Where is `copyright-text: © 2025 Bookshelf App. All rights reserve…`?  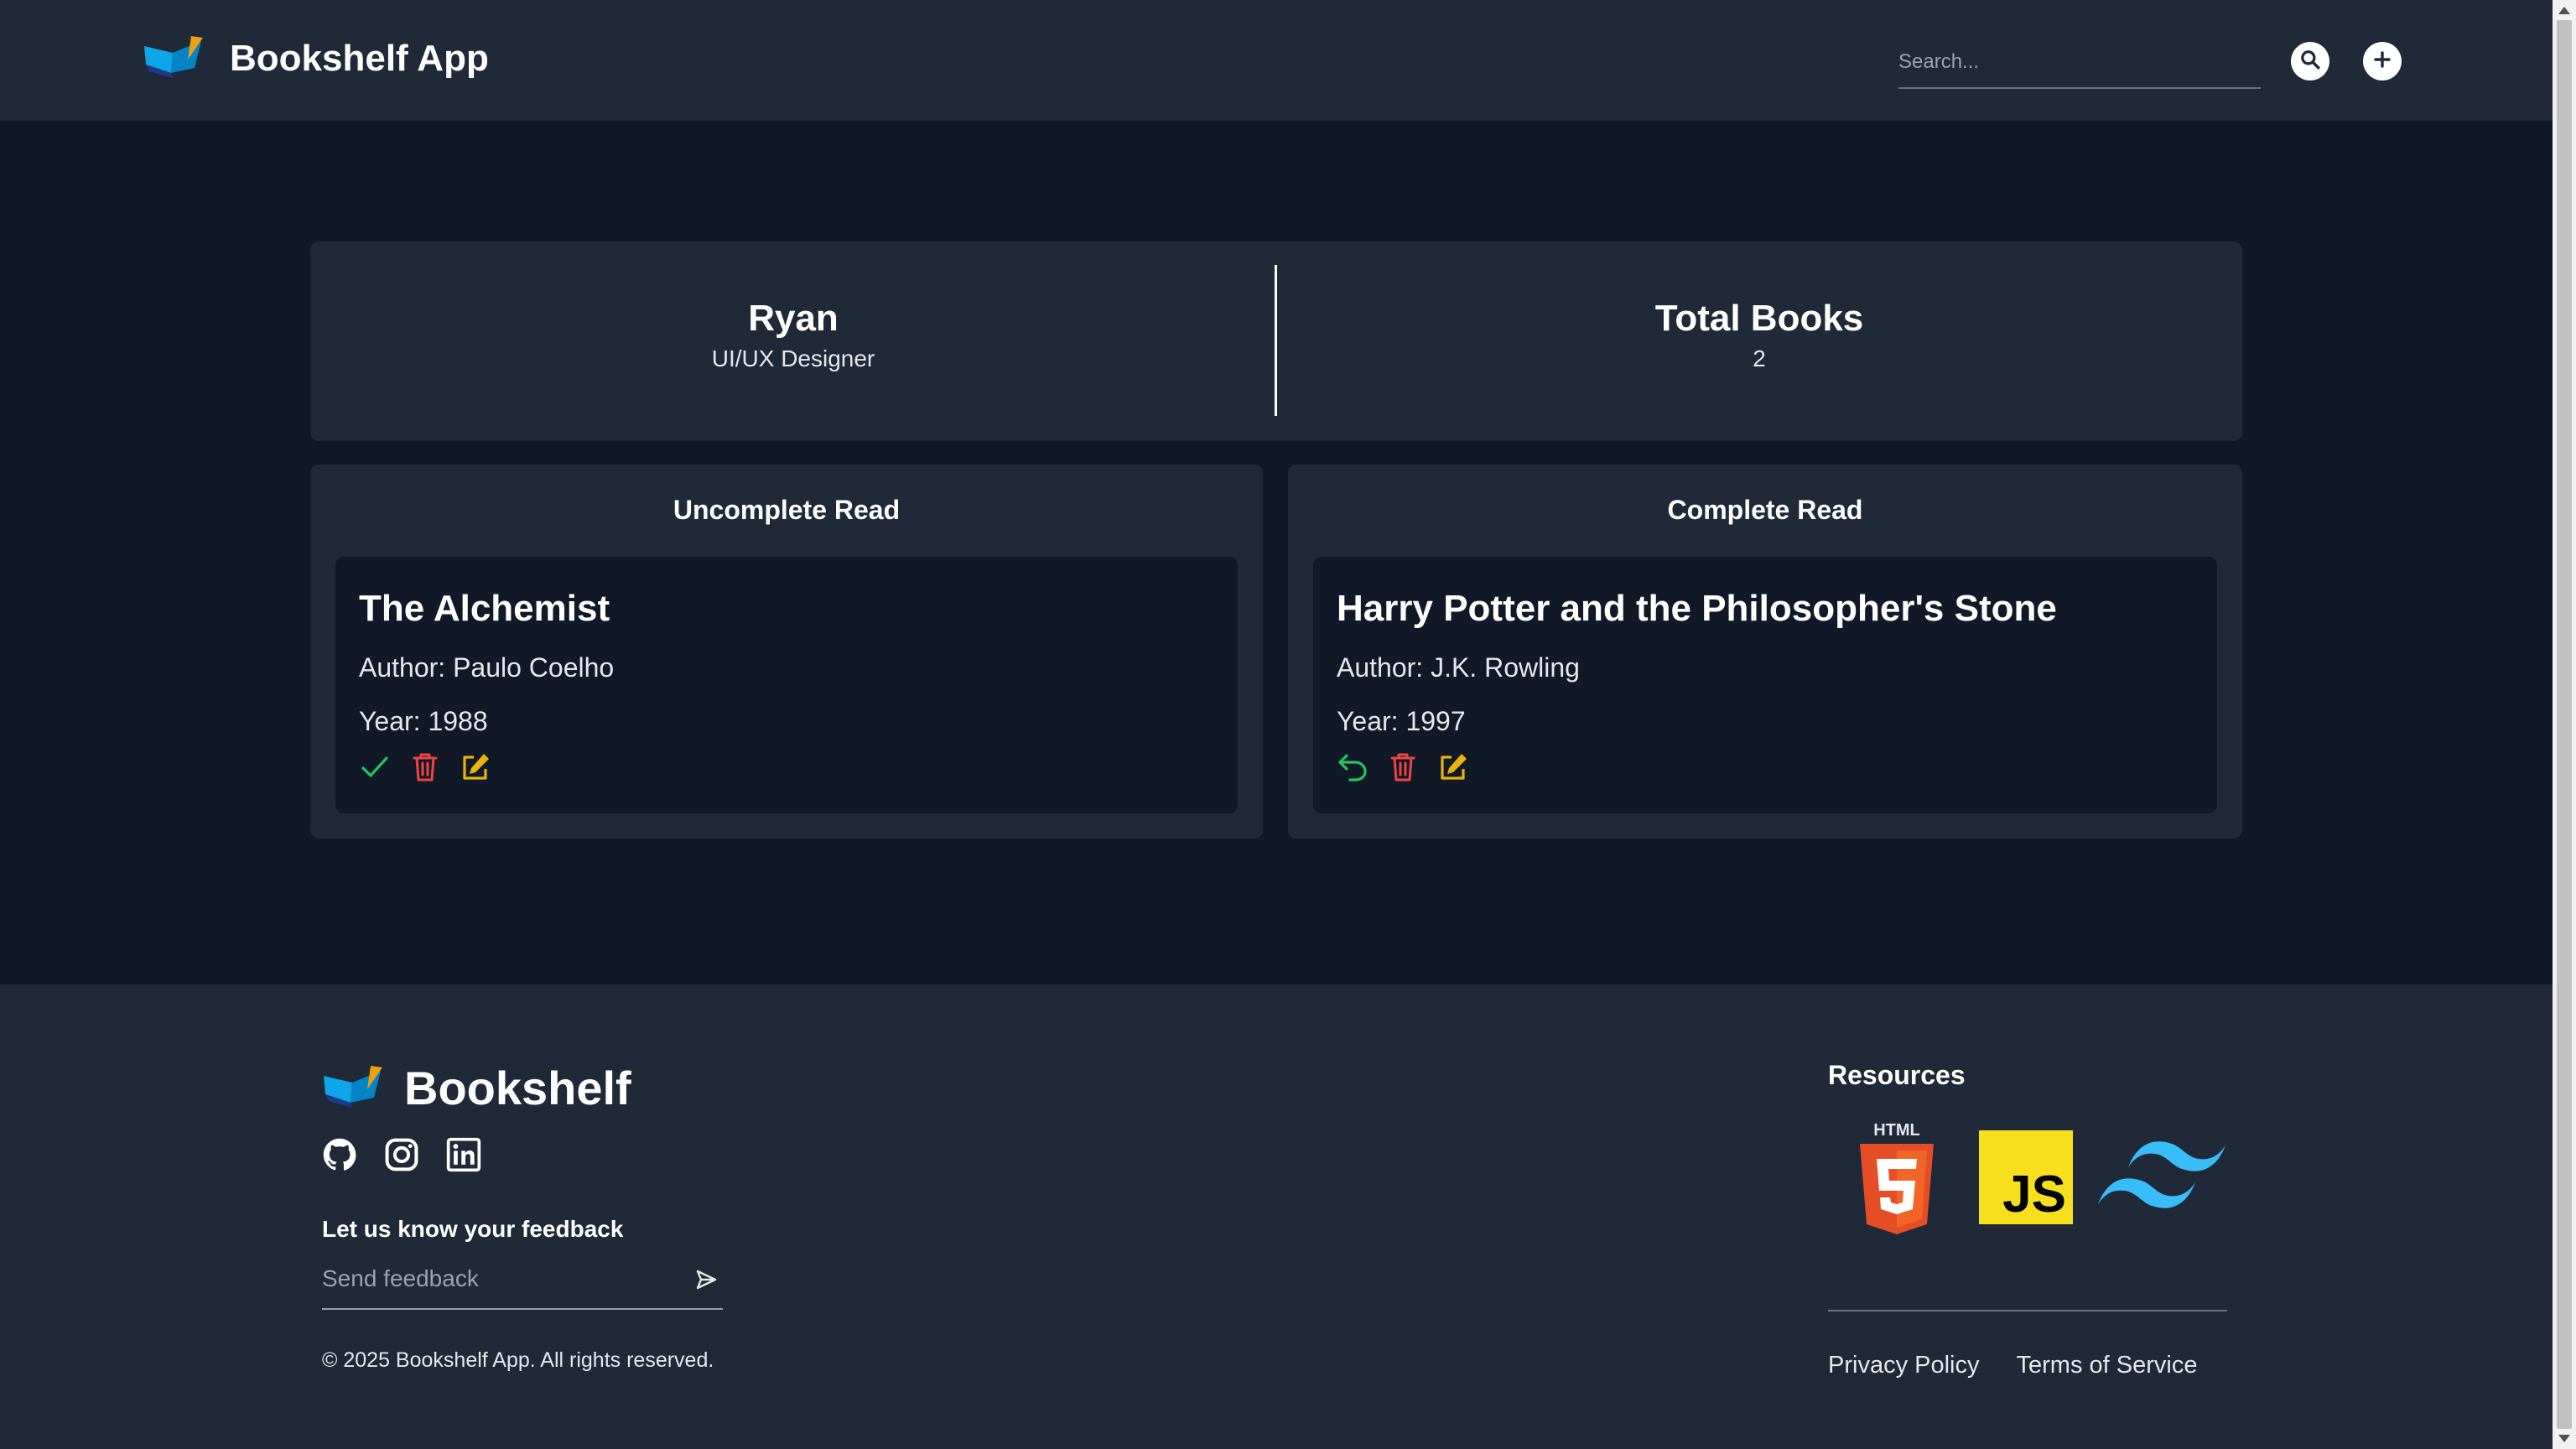 copyright-text: © 2025 Bookshelf App. All rights reserve… is located at coordinates (518, 1360).